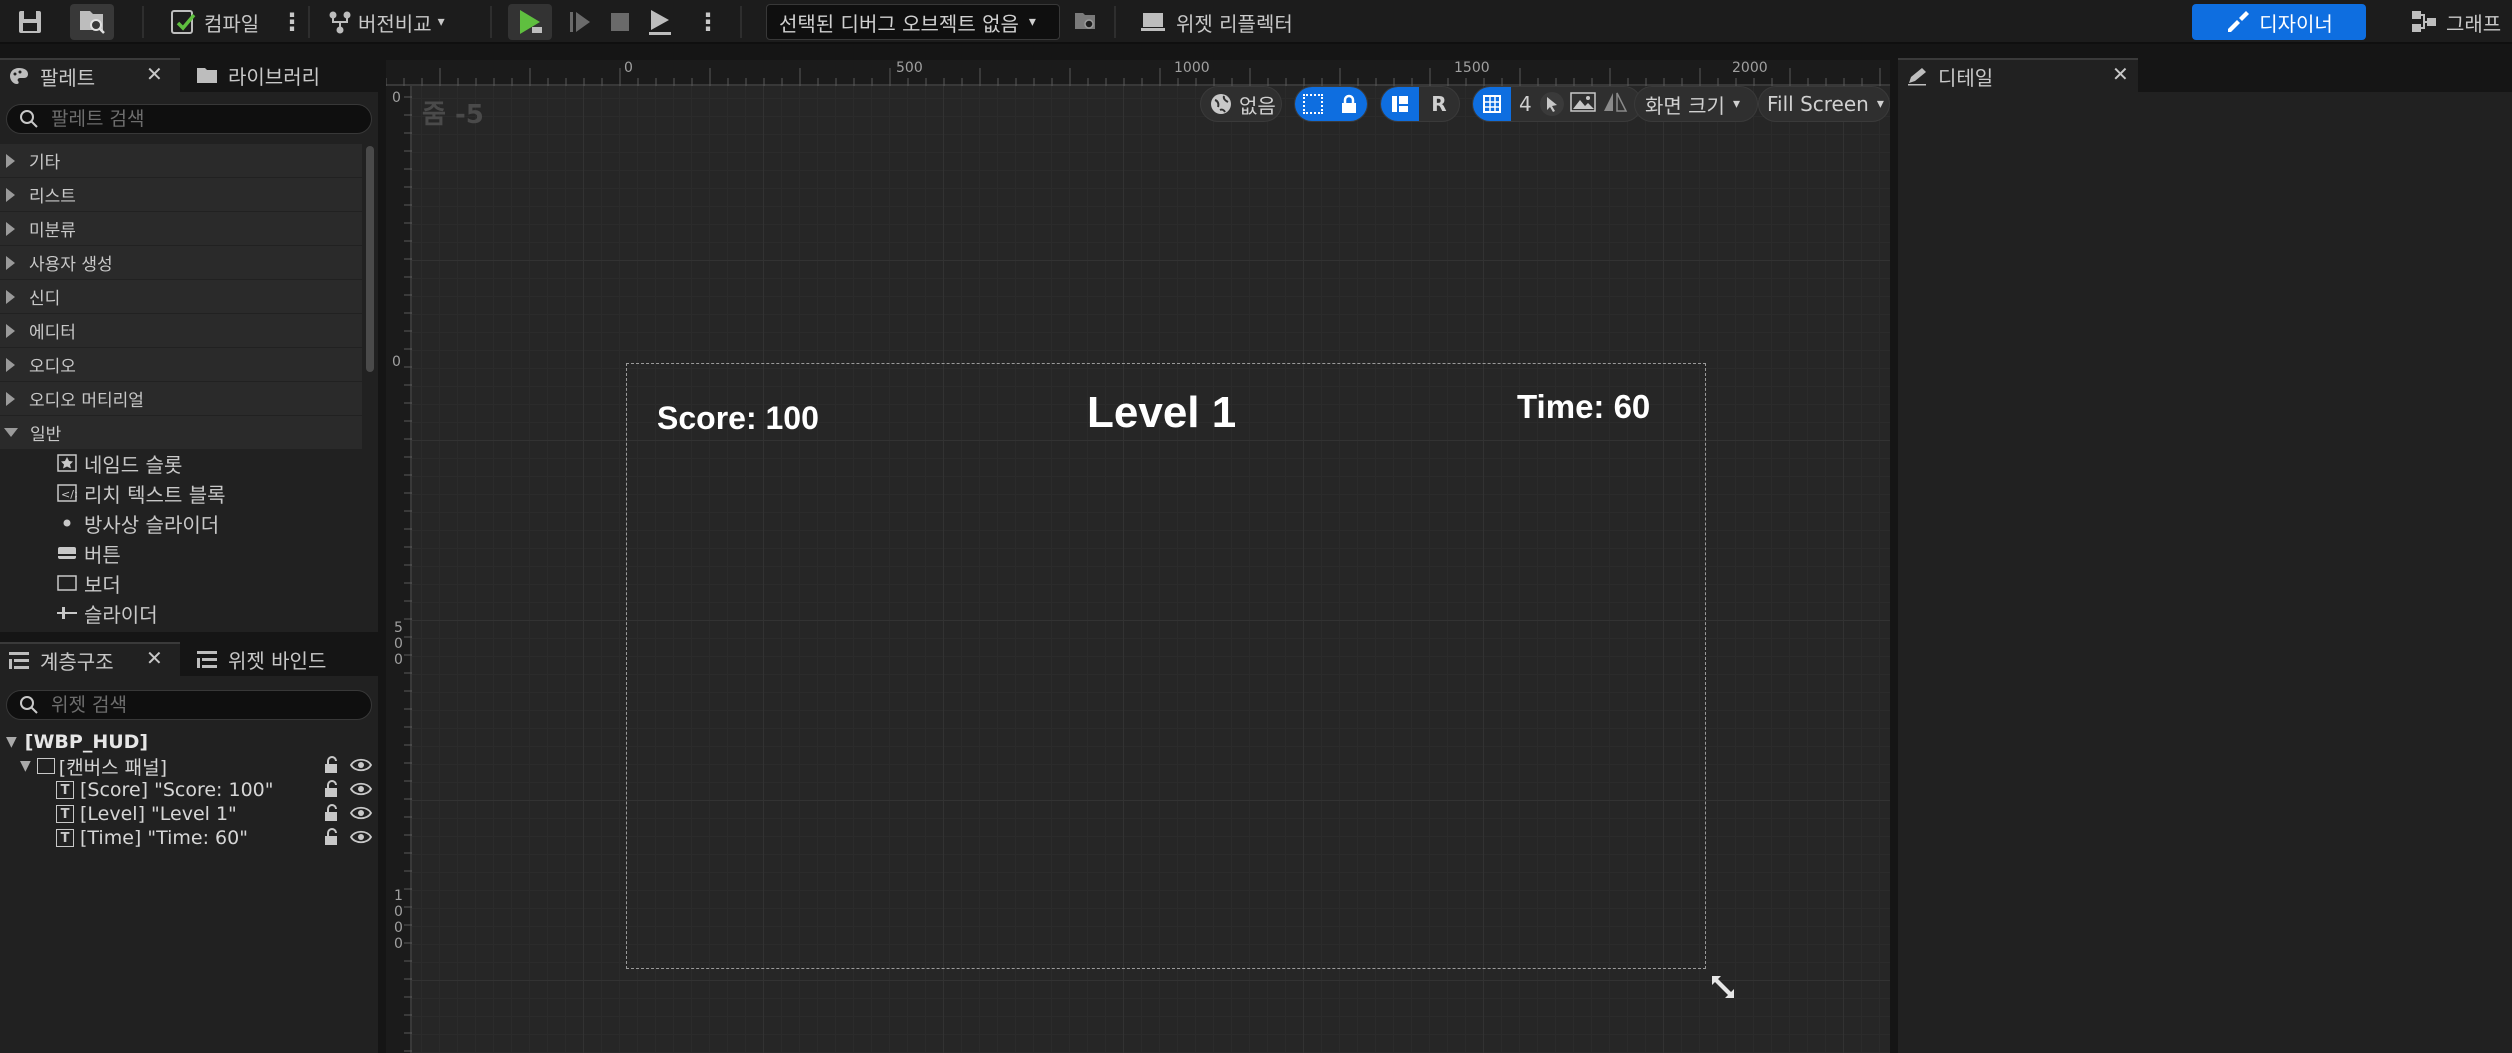 The height and width of the screenshot is (1053, 2512). I want to click on stop-icon, so click(620, 22).